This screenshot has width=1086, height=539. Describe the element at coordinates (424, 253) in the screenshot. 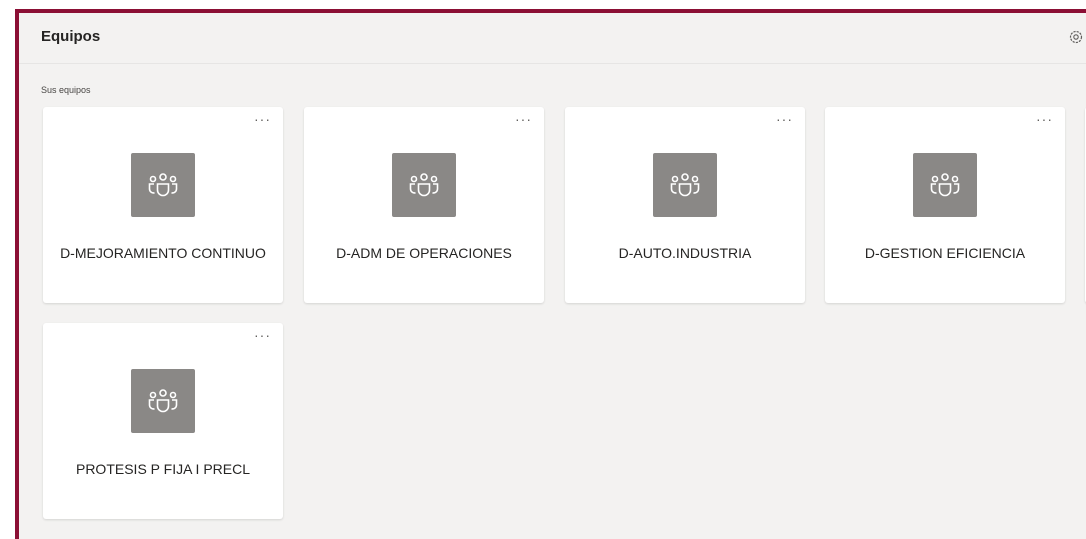

I see `team-name: D-ADM DE OPERACIONES` at that location.